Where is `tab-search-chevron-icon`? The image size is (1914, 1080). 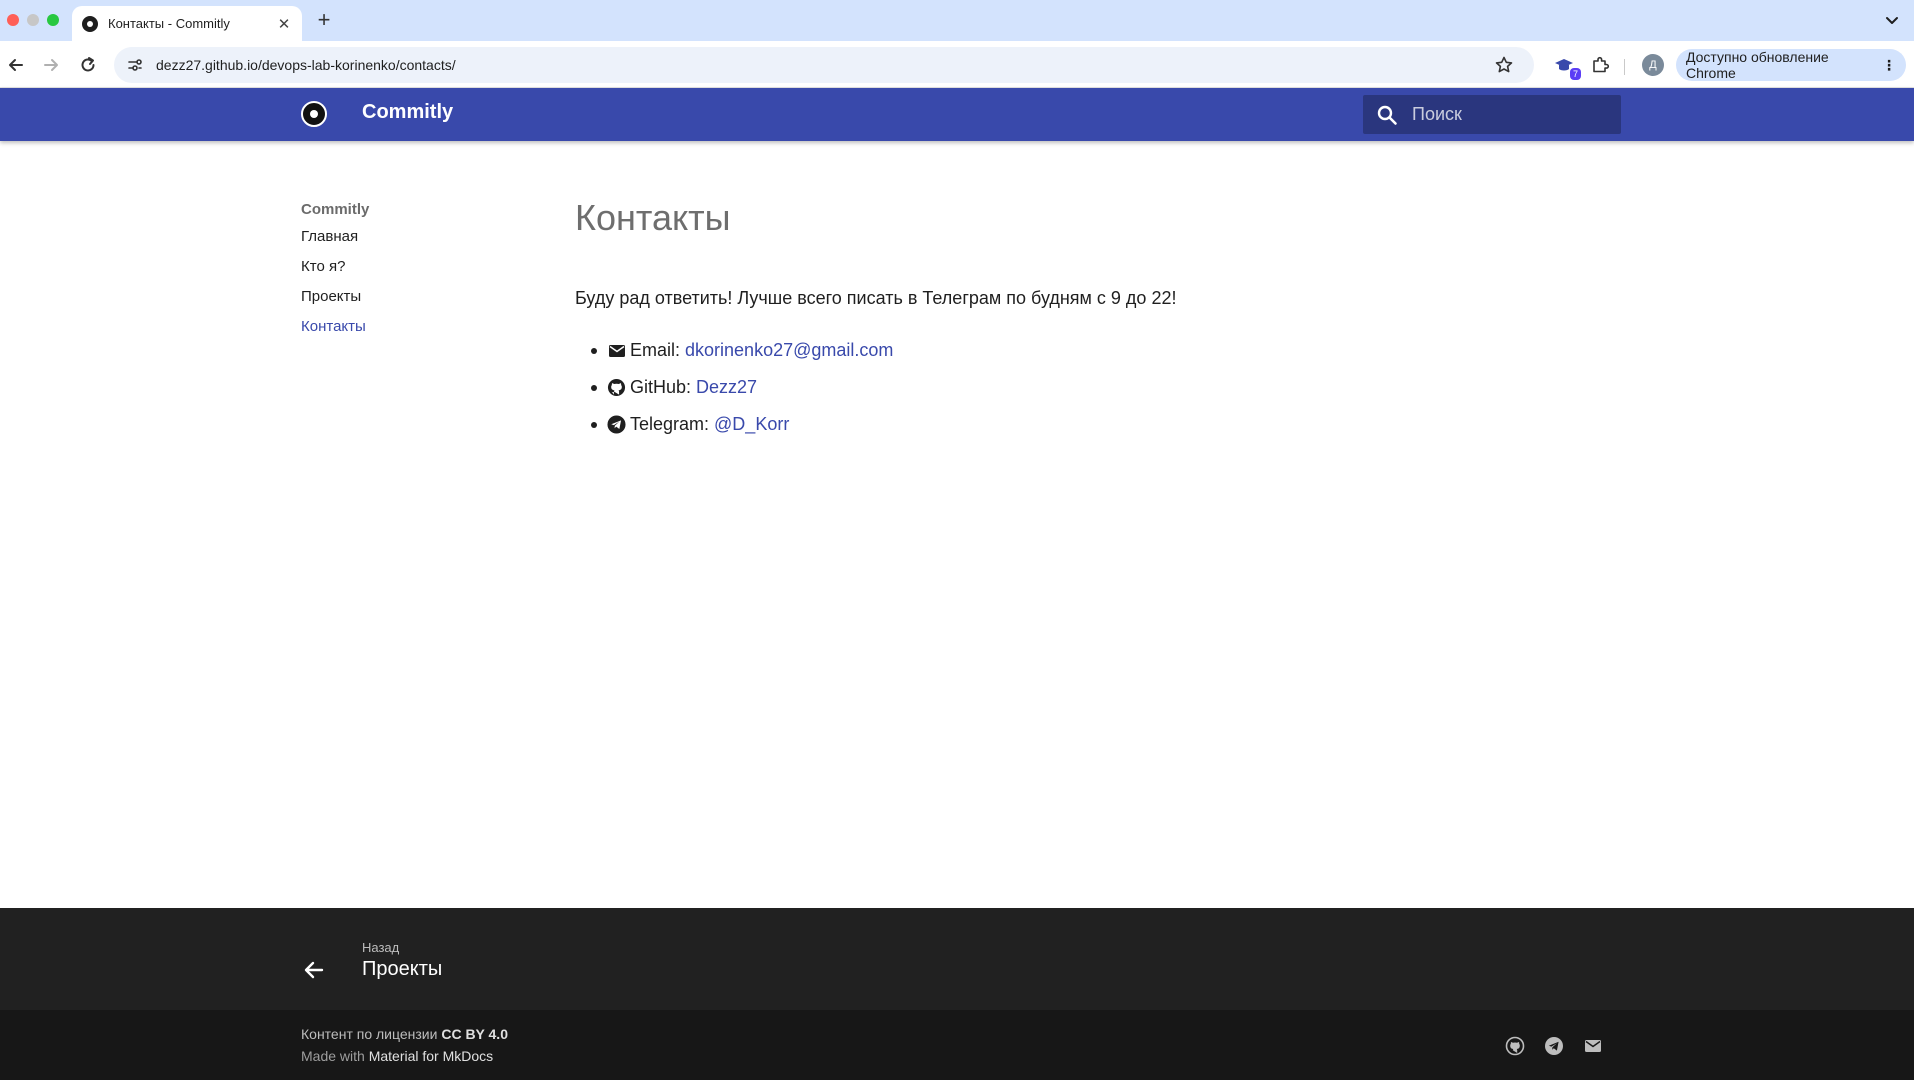
tab-search-chevron-icon is located at coordinates (1892, 20).